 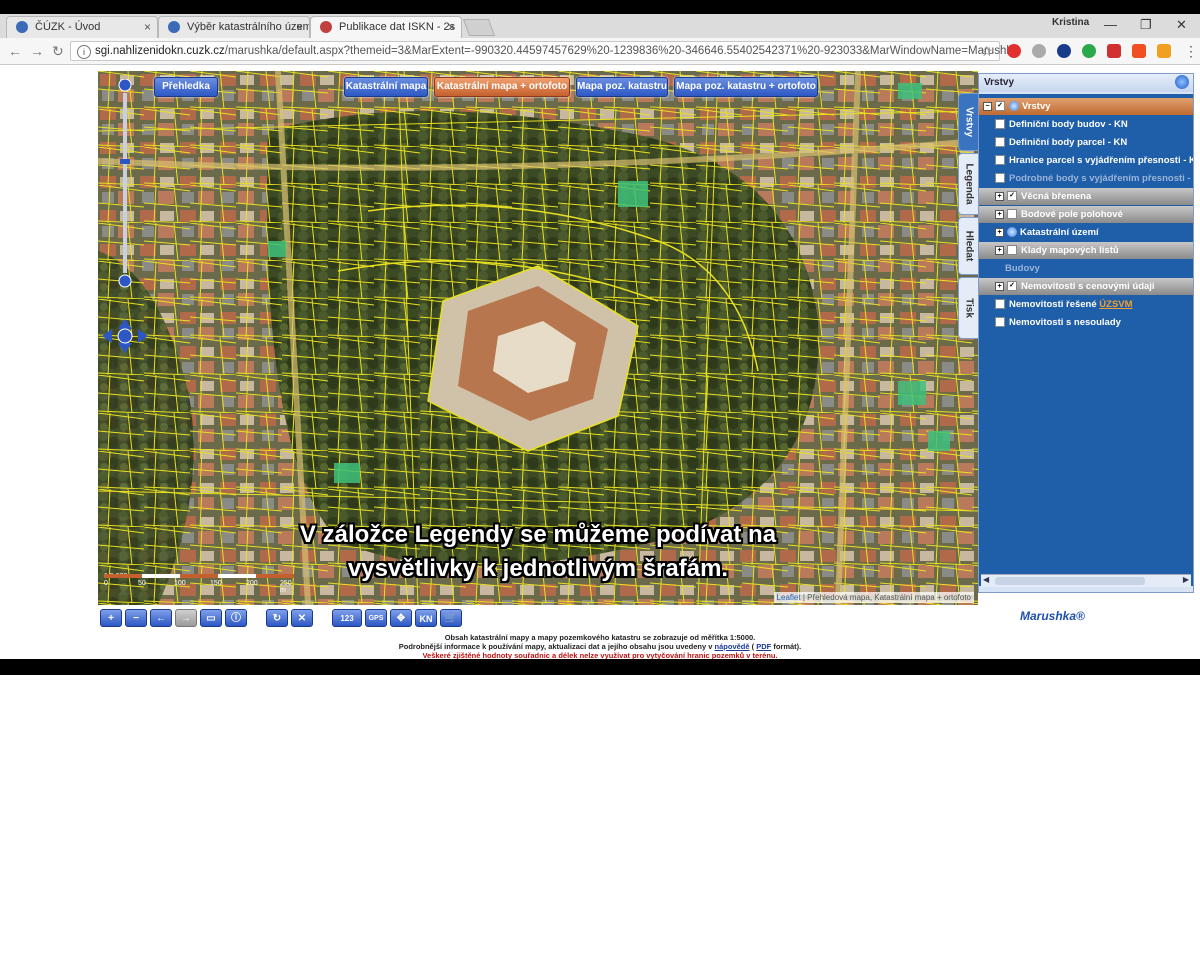 What do you see at coordinates (15, 51) in the screenshot?
I see `back-icon: ←` at bounding box center [15, 51].